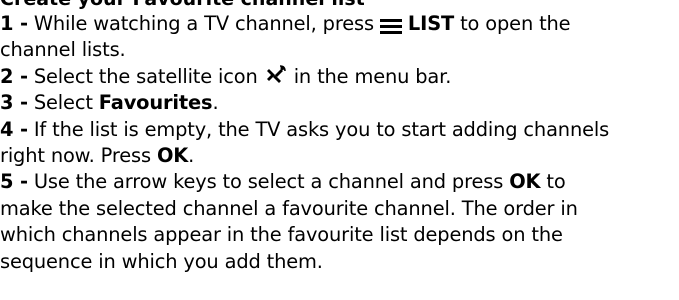  I want to click on step-4-line-2: right now. Press OK., so click(339, 156).